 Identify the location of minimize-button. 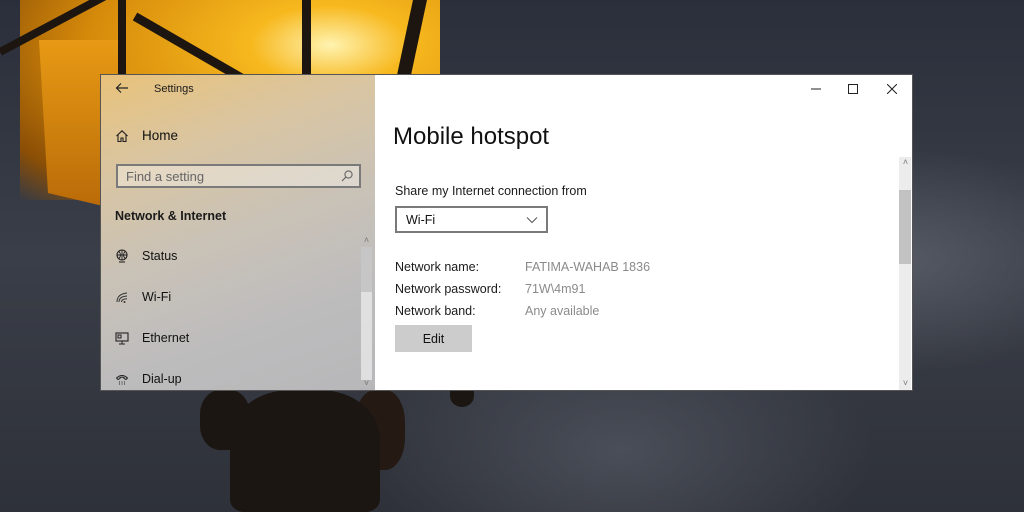
(816, 89).